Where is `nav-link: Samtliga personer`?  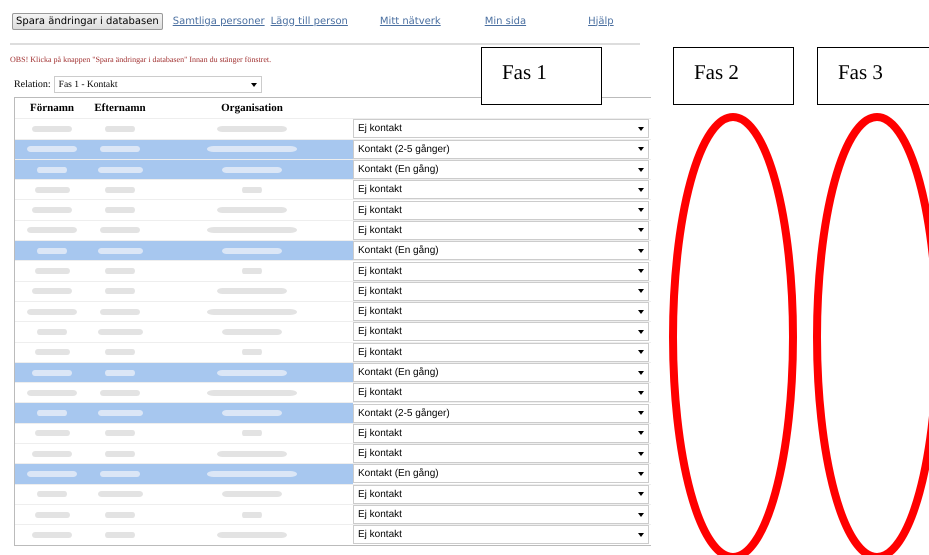 nav-link: Samtliga personer is located at coordinates (218, 21).